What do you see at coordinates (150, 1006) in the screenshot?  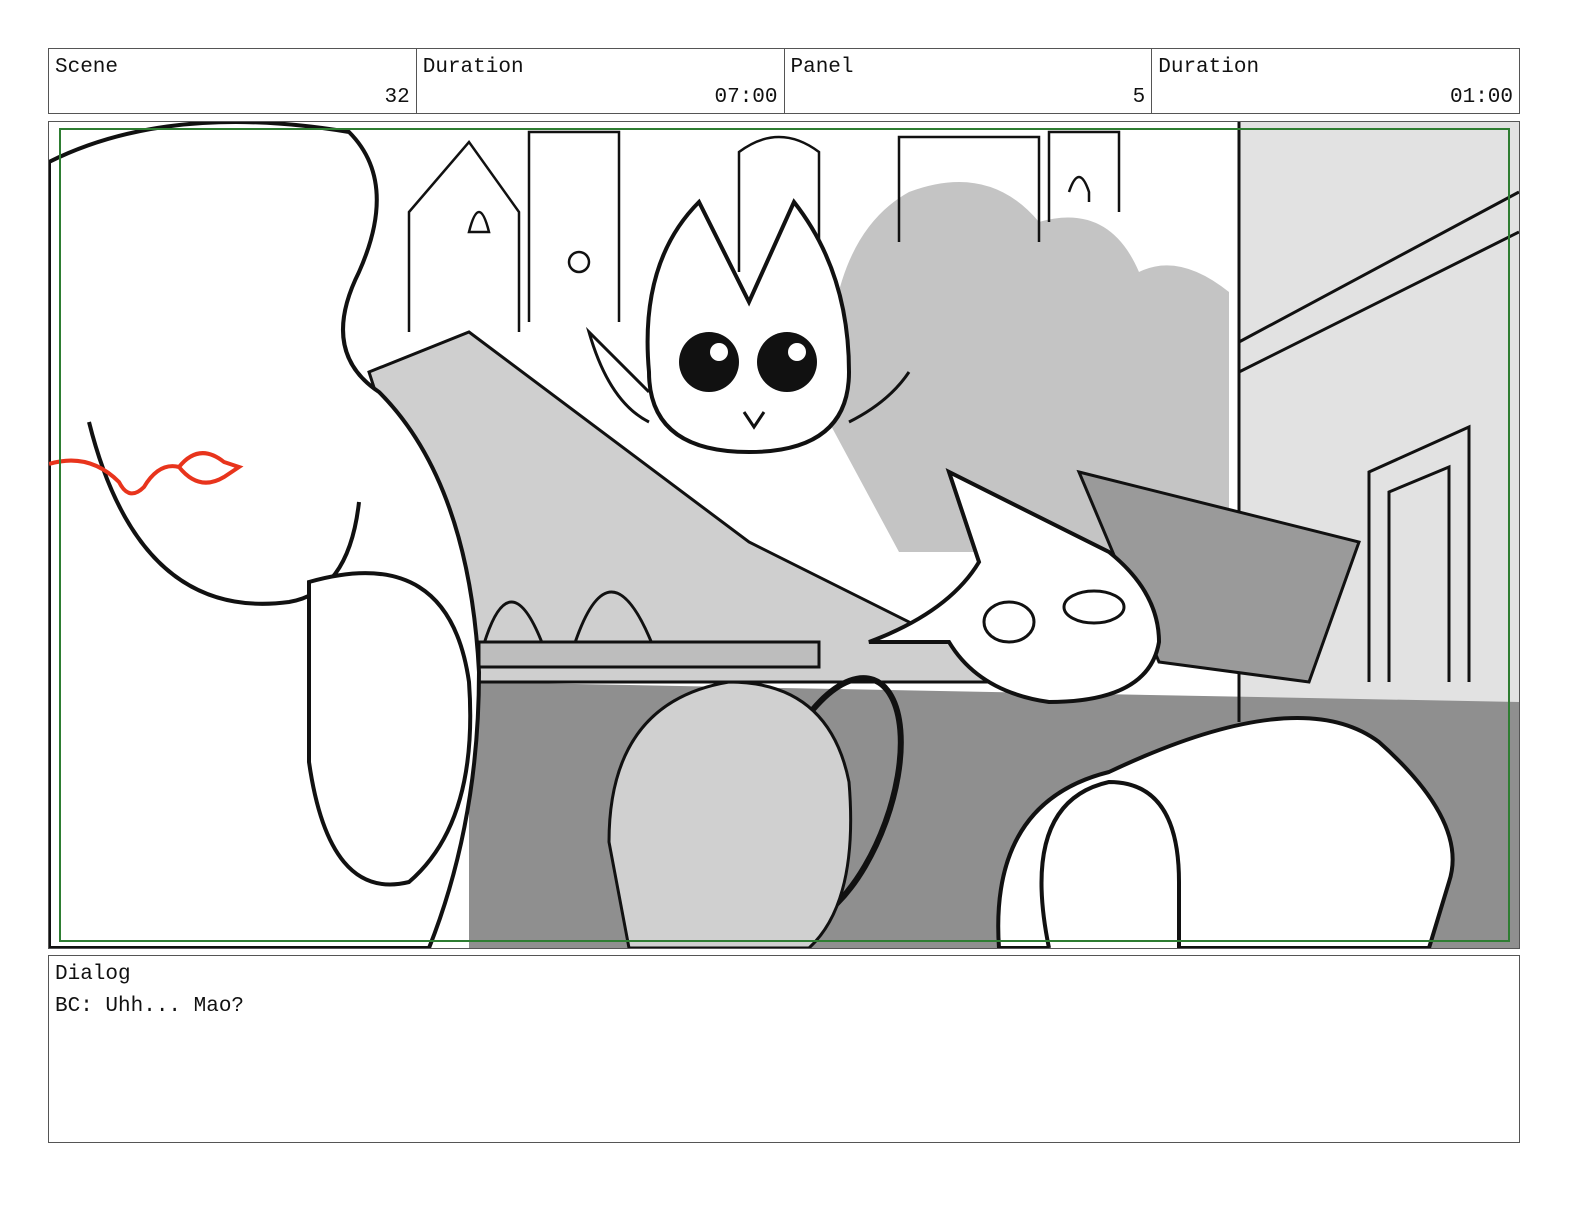 I see `dialog-text: BC: Uhh... Mao?` at bounding box center [150, 1006].